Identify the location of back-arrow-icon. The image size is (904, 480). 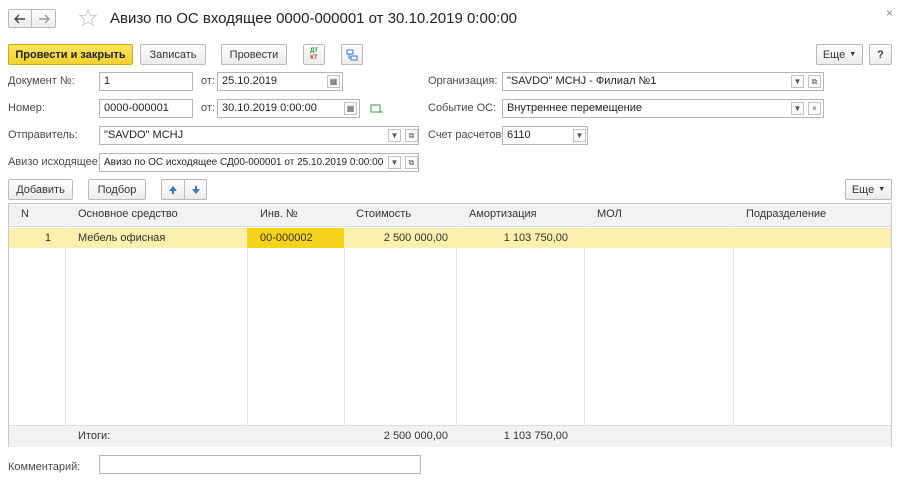
(19, 18).